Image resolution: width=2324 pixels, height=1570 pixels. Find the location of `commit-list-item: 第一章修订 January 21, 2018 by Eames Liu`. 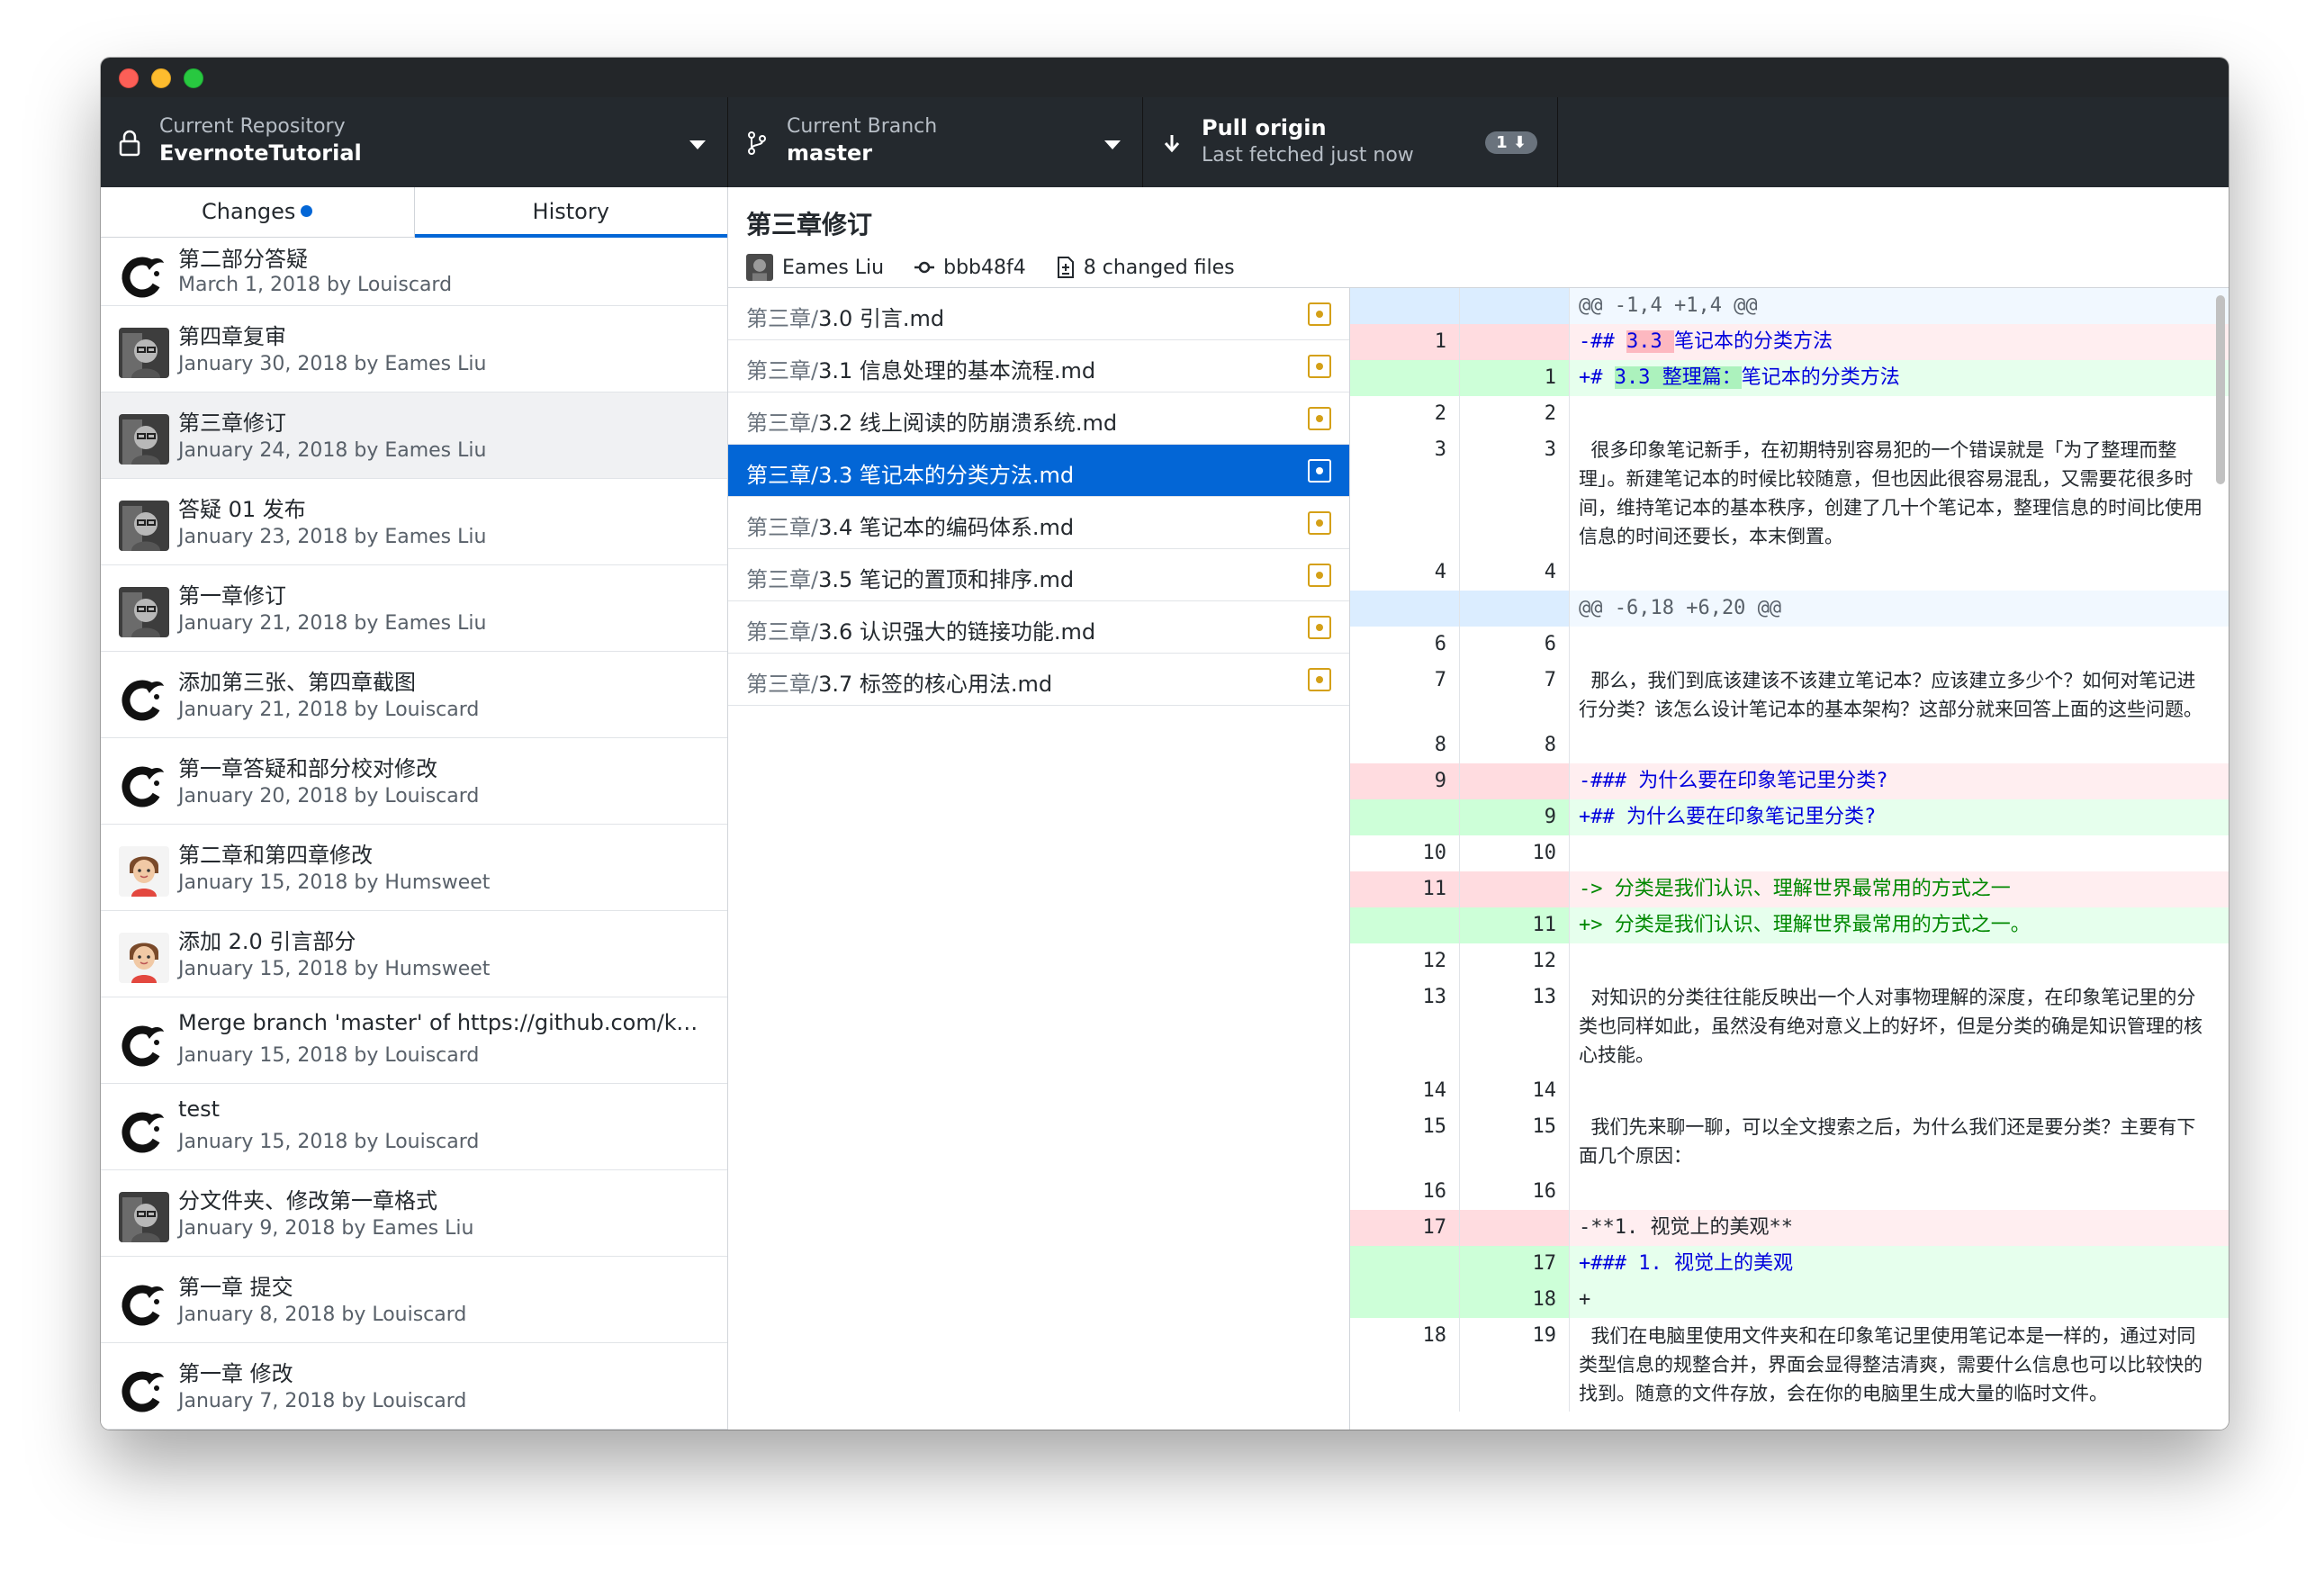

commit-list-item: 第一章修订 January 21, 2018 by Eames Liu is located at coordinates (414, 608).